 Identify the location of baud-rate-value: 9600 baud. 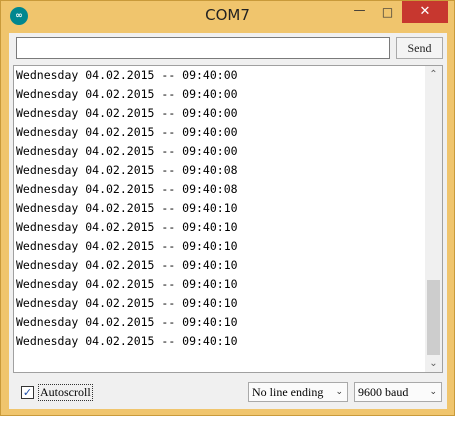
(383, 392).